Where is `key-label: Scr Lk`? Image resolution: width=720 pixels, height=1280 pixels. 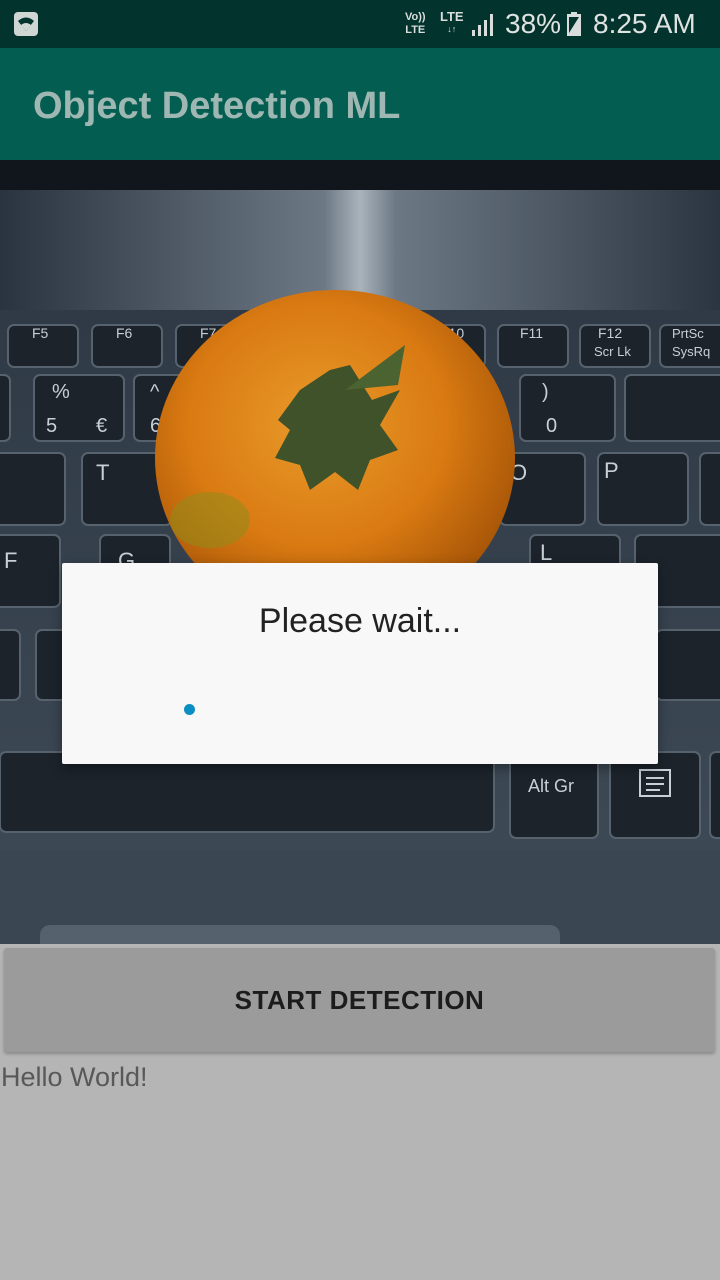
key-label: Scr Lk is located at coordinates (612, 351).